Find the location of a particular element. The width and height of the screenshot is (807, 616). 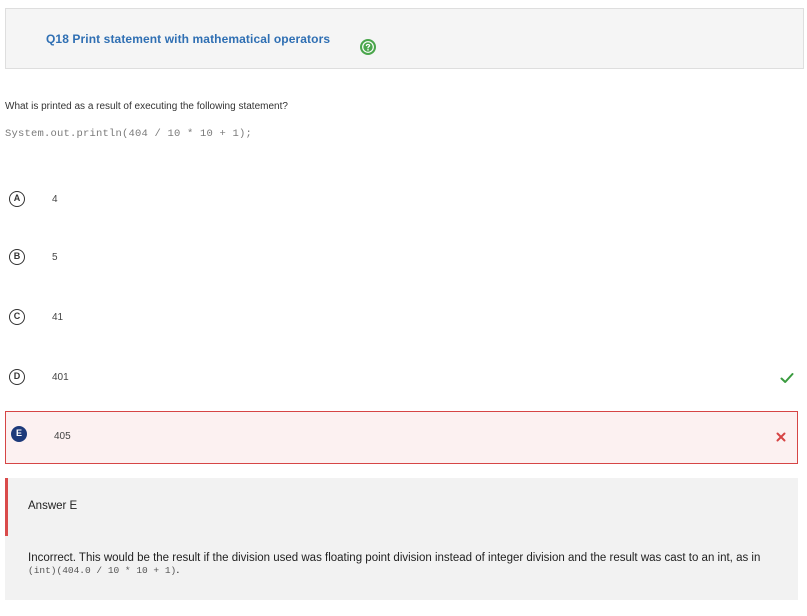

option-letter-b: B is located at coordinates (17, 257).